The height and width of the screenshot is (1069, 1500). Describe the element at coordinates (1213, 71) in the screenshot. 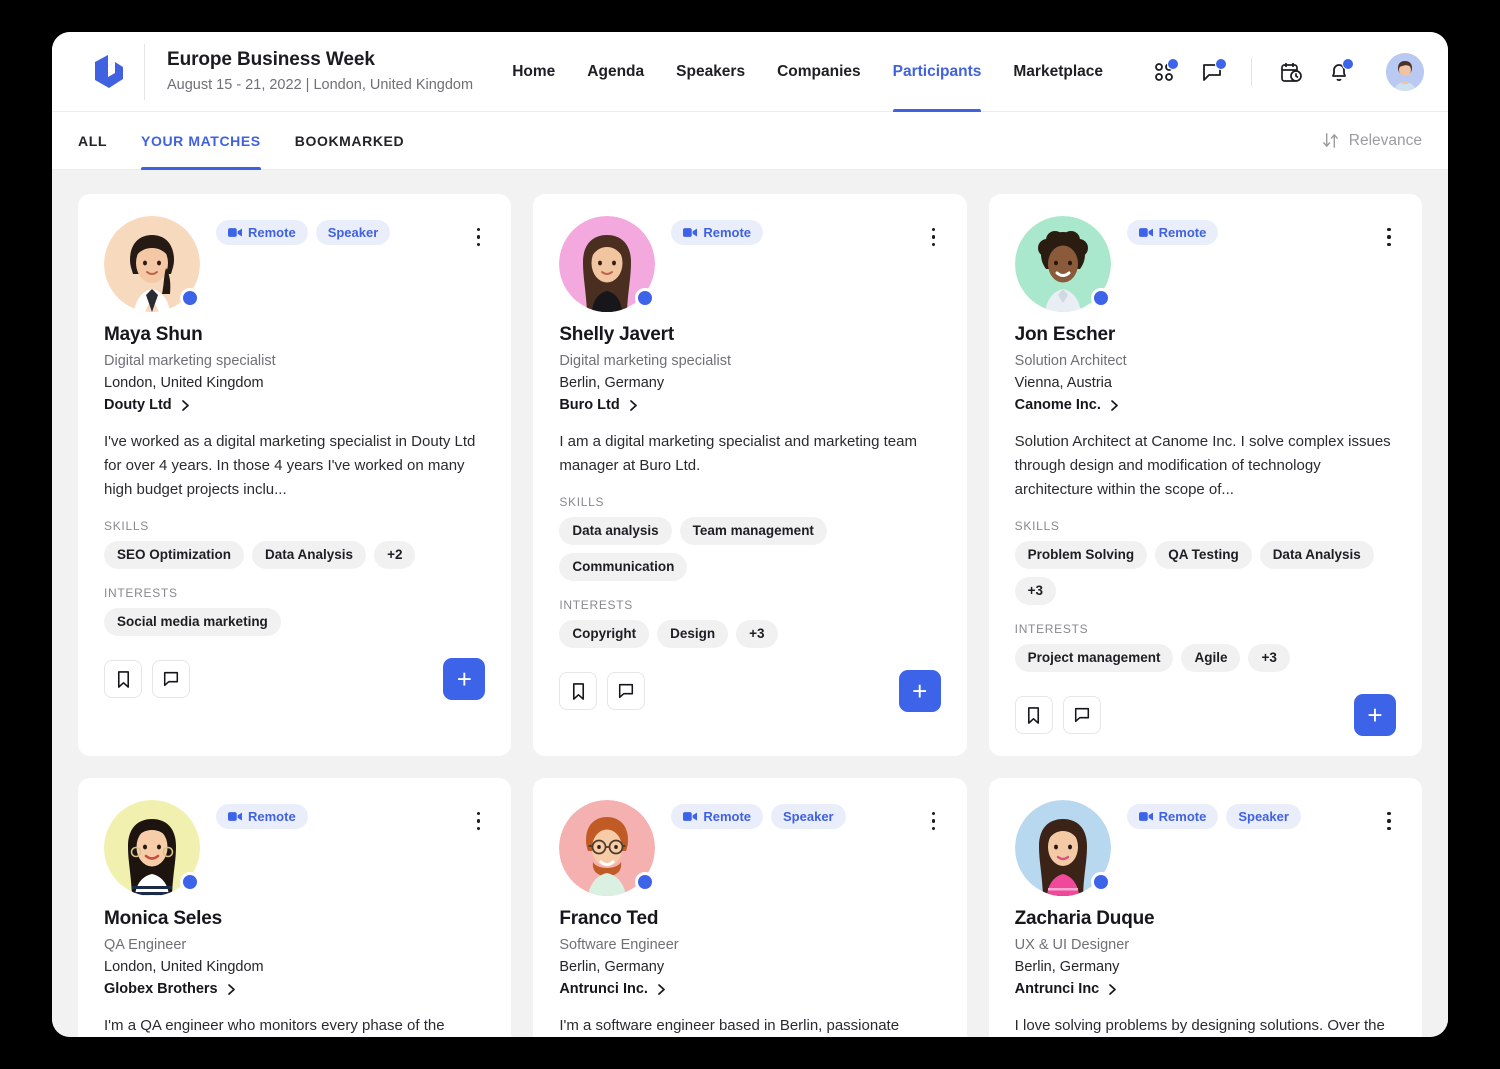

I see `chat-bubble-icon` at that location.